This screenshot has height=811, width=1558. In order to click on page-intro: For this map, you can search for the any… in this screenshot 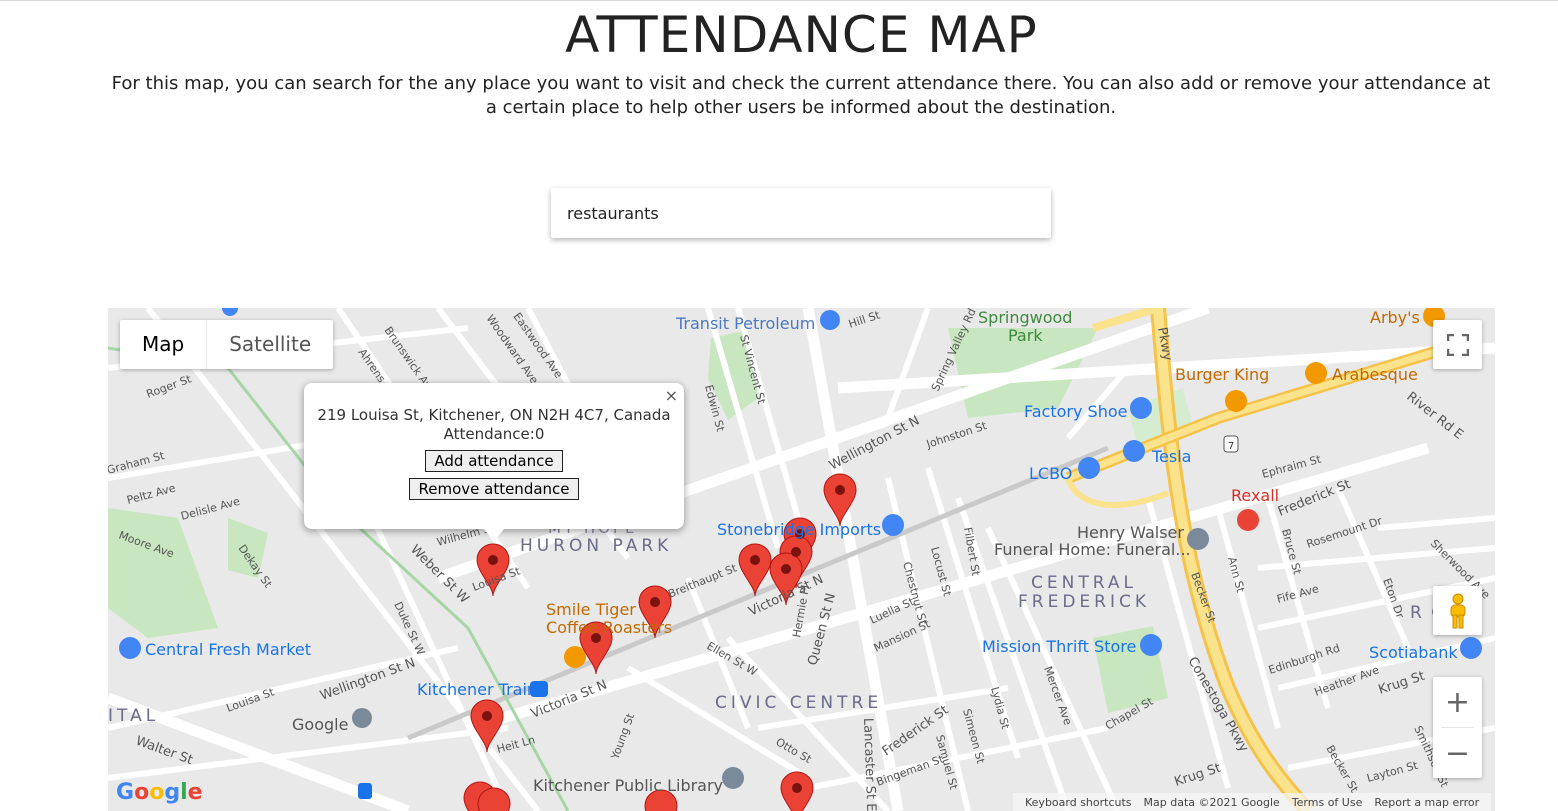, I will do `click(801, 95)`.